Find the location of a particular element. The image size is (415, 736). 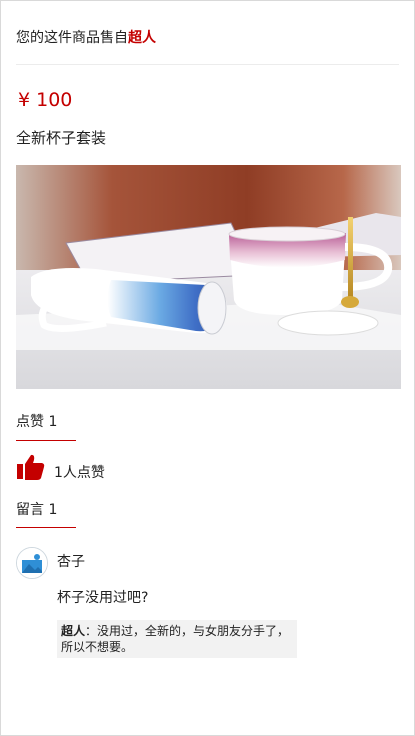

comment-text: 杯子没用过吧? is located at coordinates (103, 598).